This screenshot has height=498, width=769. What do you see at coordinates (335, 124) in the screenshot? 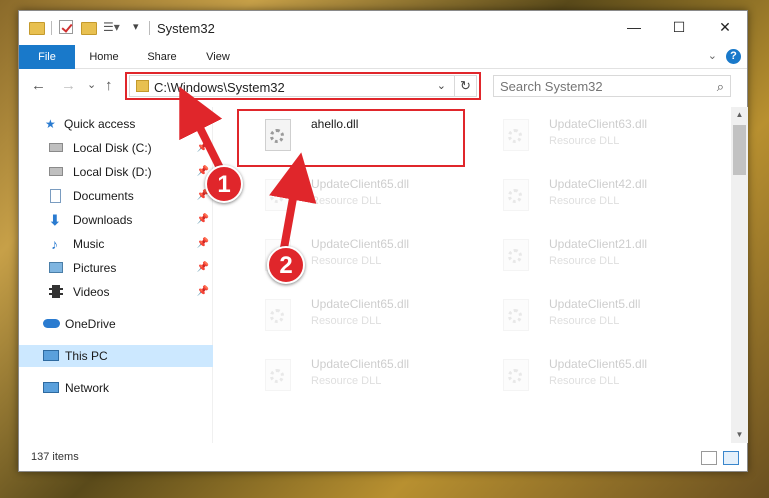
I see `file-name: ahello.dll` at bounding box center [335, 124].